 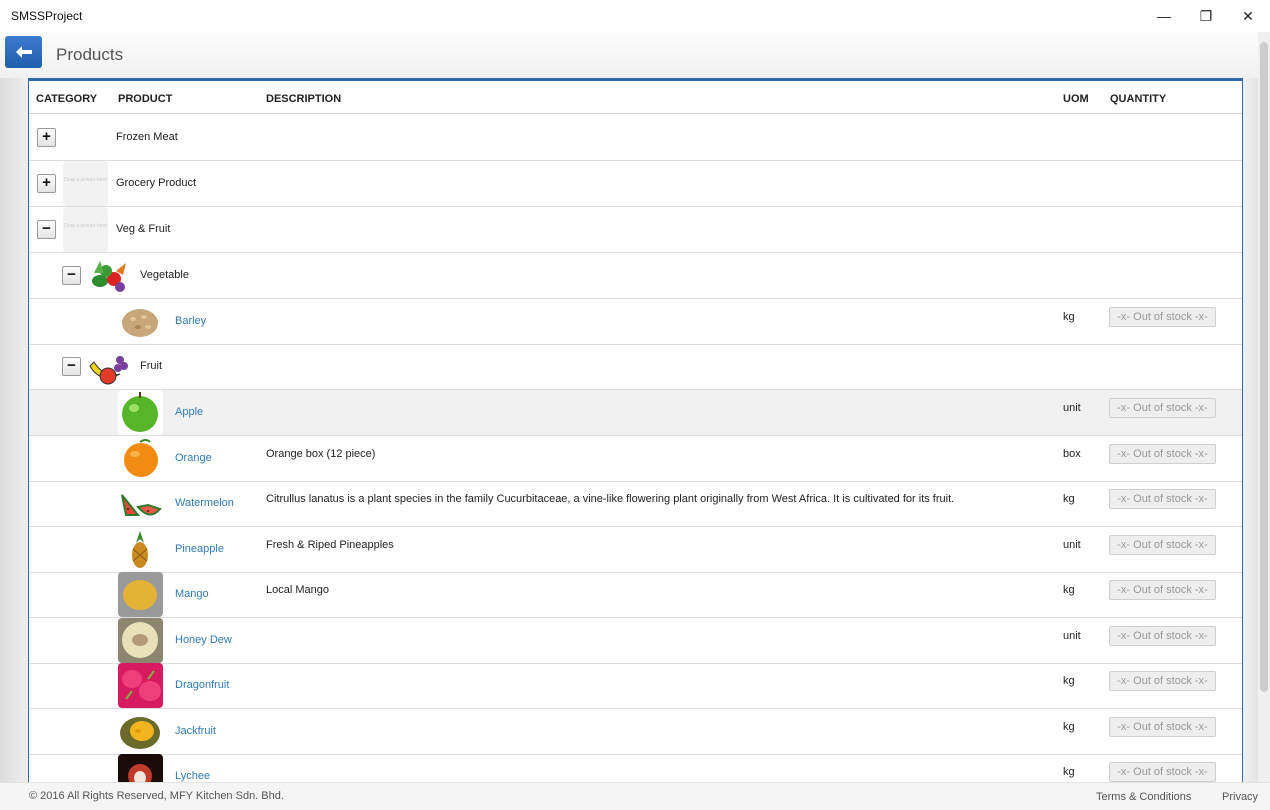 I want to click on fruit-image, so click(x=108, y=370).